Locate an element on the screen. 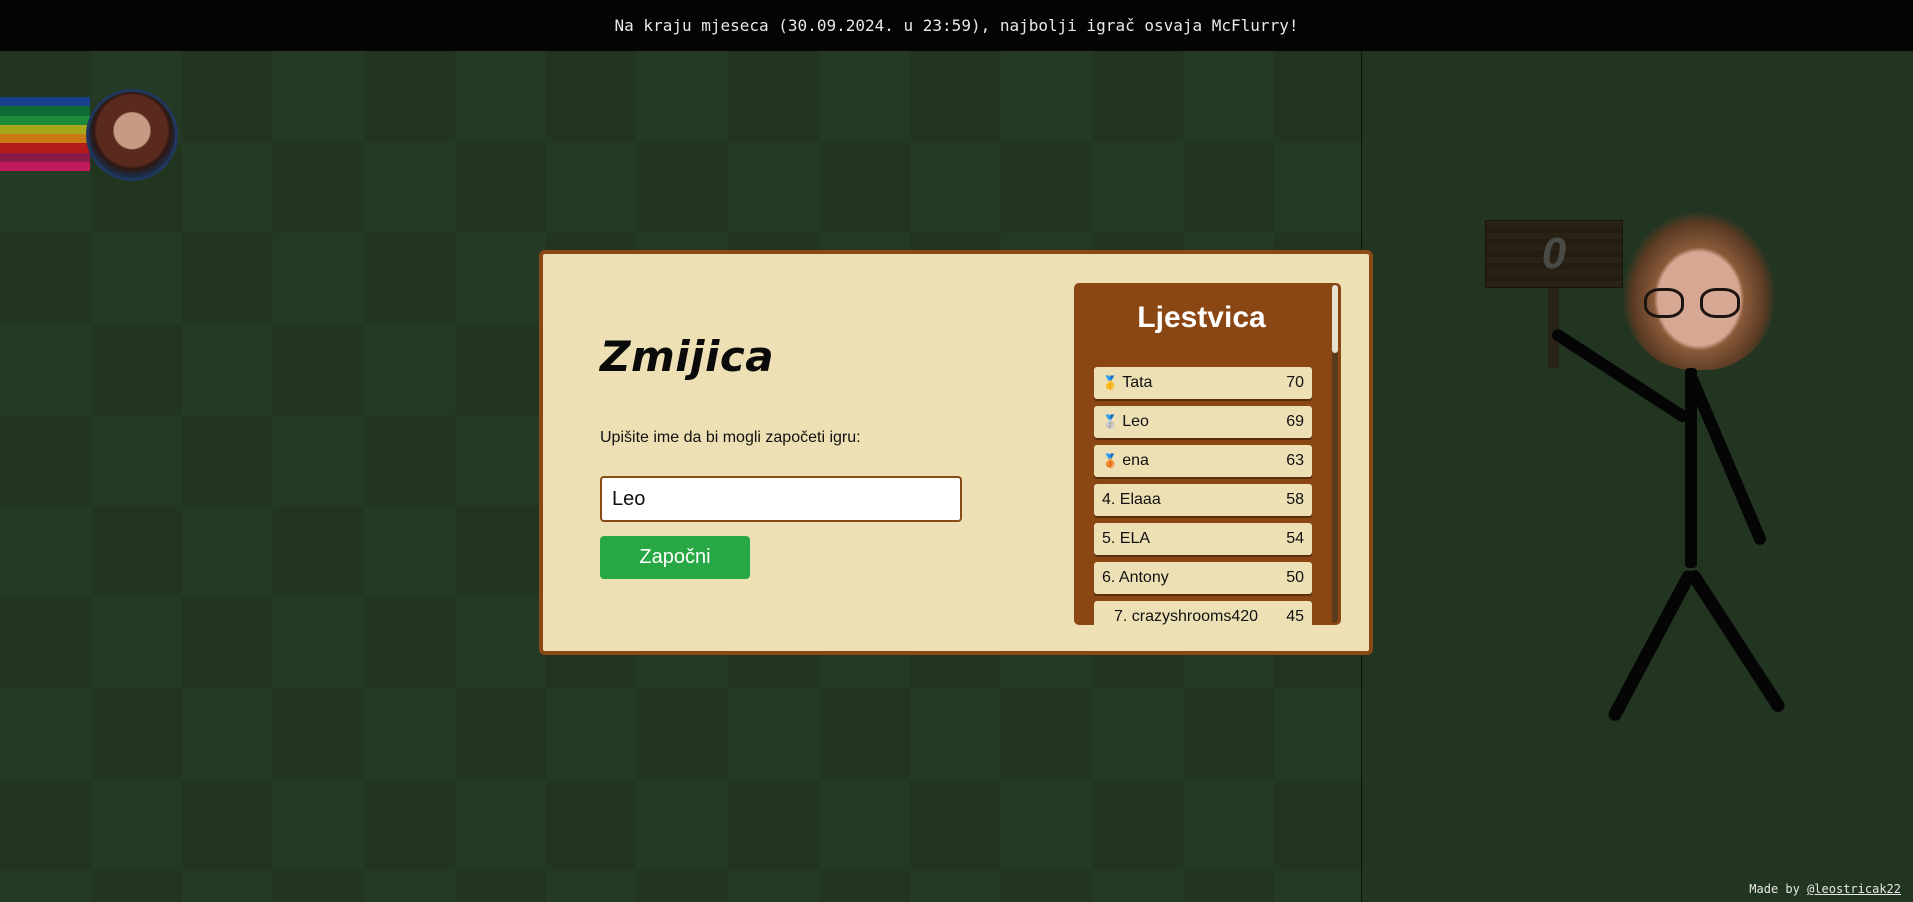 The height and width of the screenshot is (902, 1913). player-name: Leo is located at coordinates (1135, 421).